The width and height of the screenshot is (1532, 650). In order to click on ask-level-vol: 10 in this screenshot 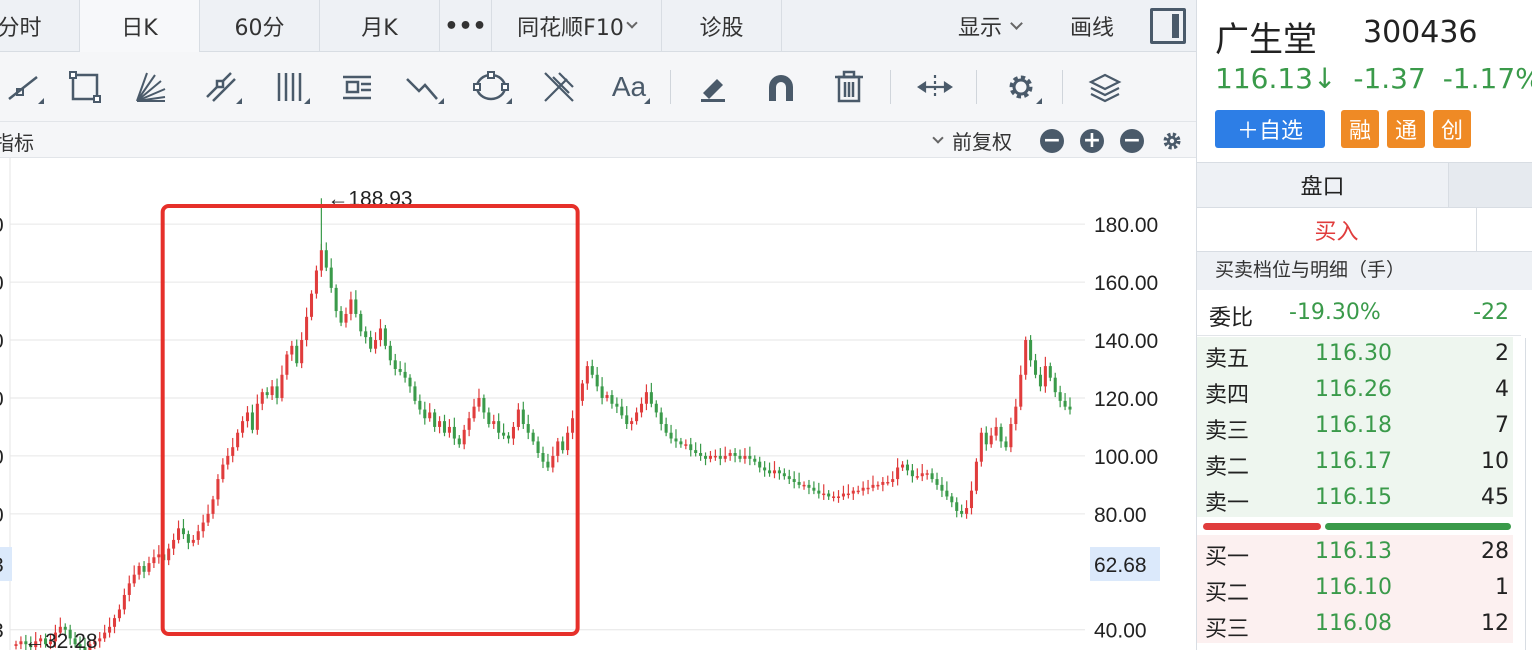, I will do `click(1495, 461)`.